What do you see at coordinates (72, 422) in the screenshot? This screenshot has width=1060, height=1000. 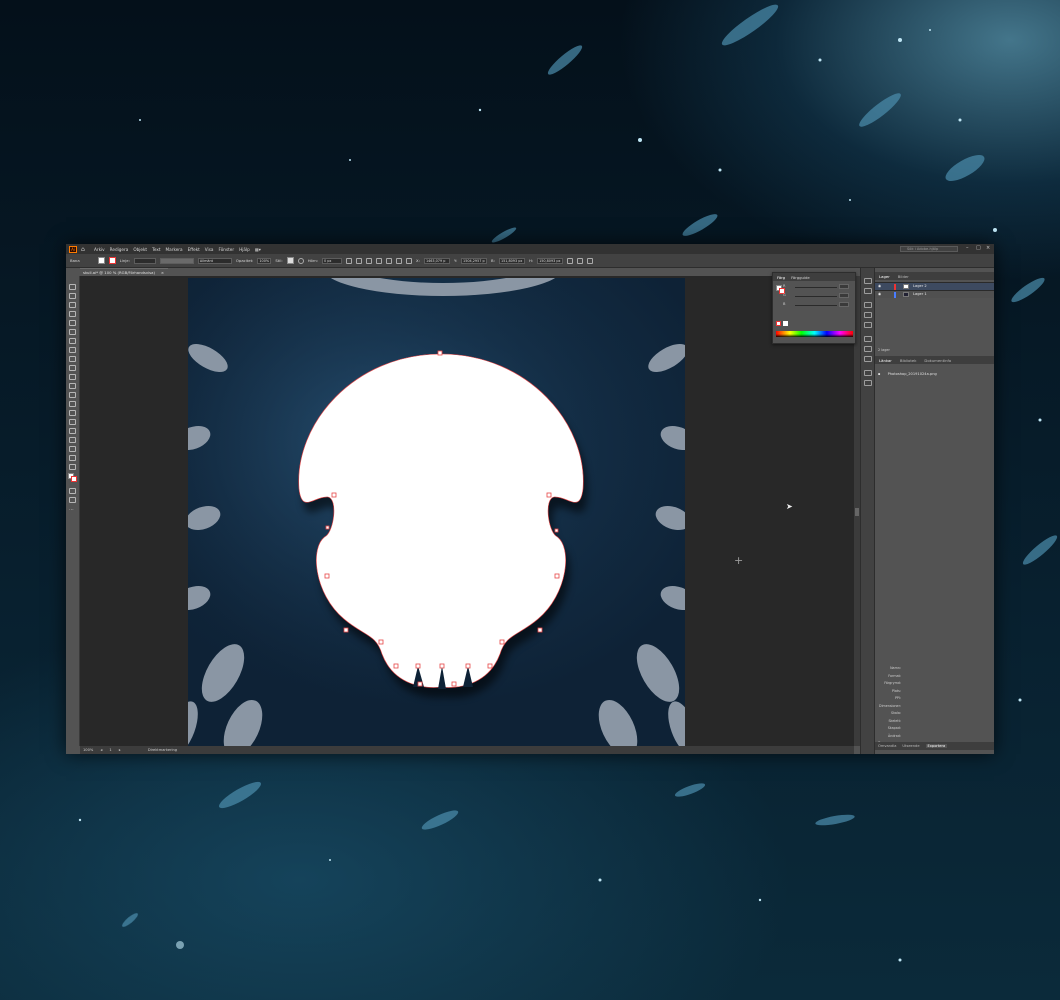 I see `shape-builder-tool-icon` at bounding box center [72, 422].